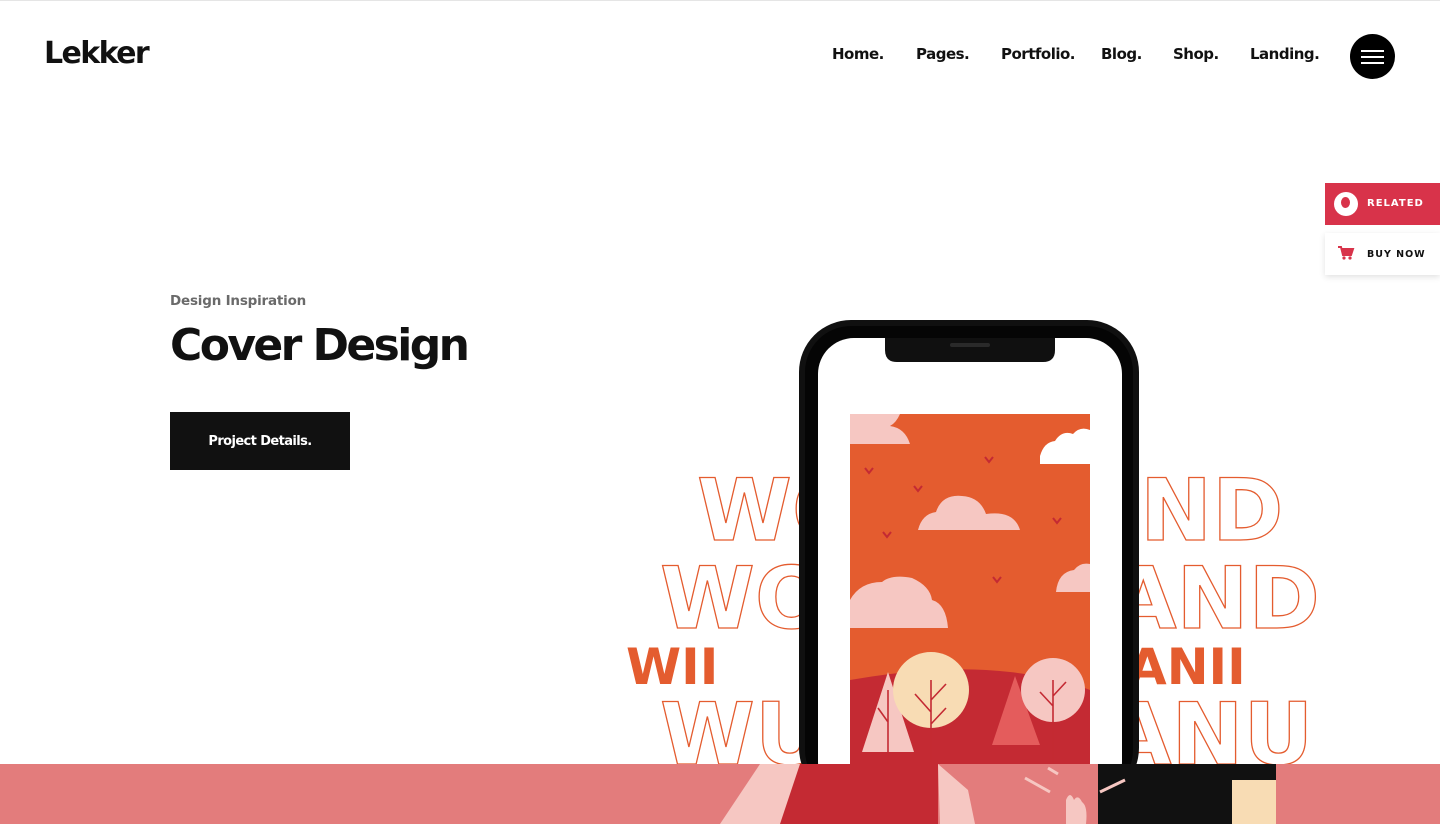 The height and width of the screenshot is (824, 1440). Describe the element at coordinates (1211, 511) in the screenshot. I see `art-word: ND` at that location.